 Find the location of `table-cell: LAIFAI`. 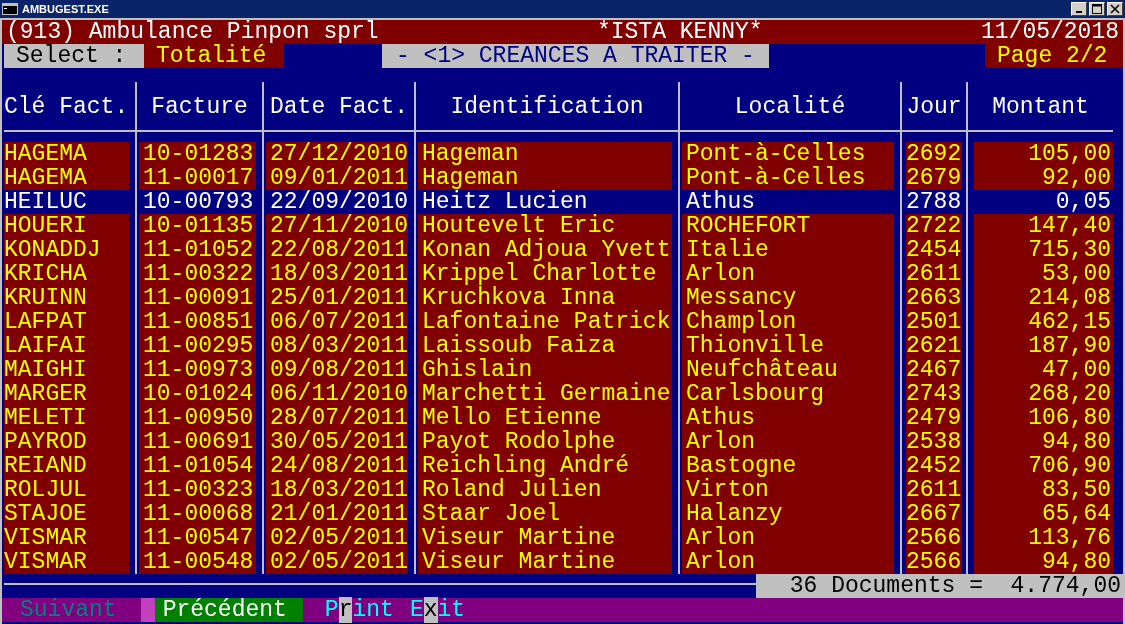

table-cell: LAIFAI is located at coordinates (66, 346).